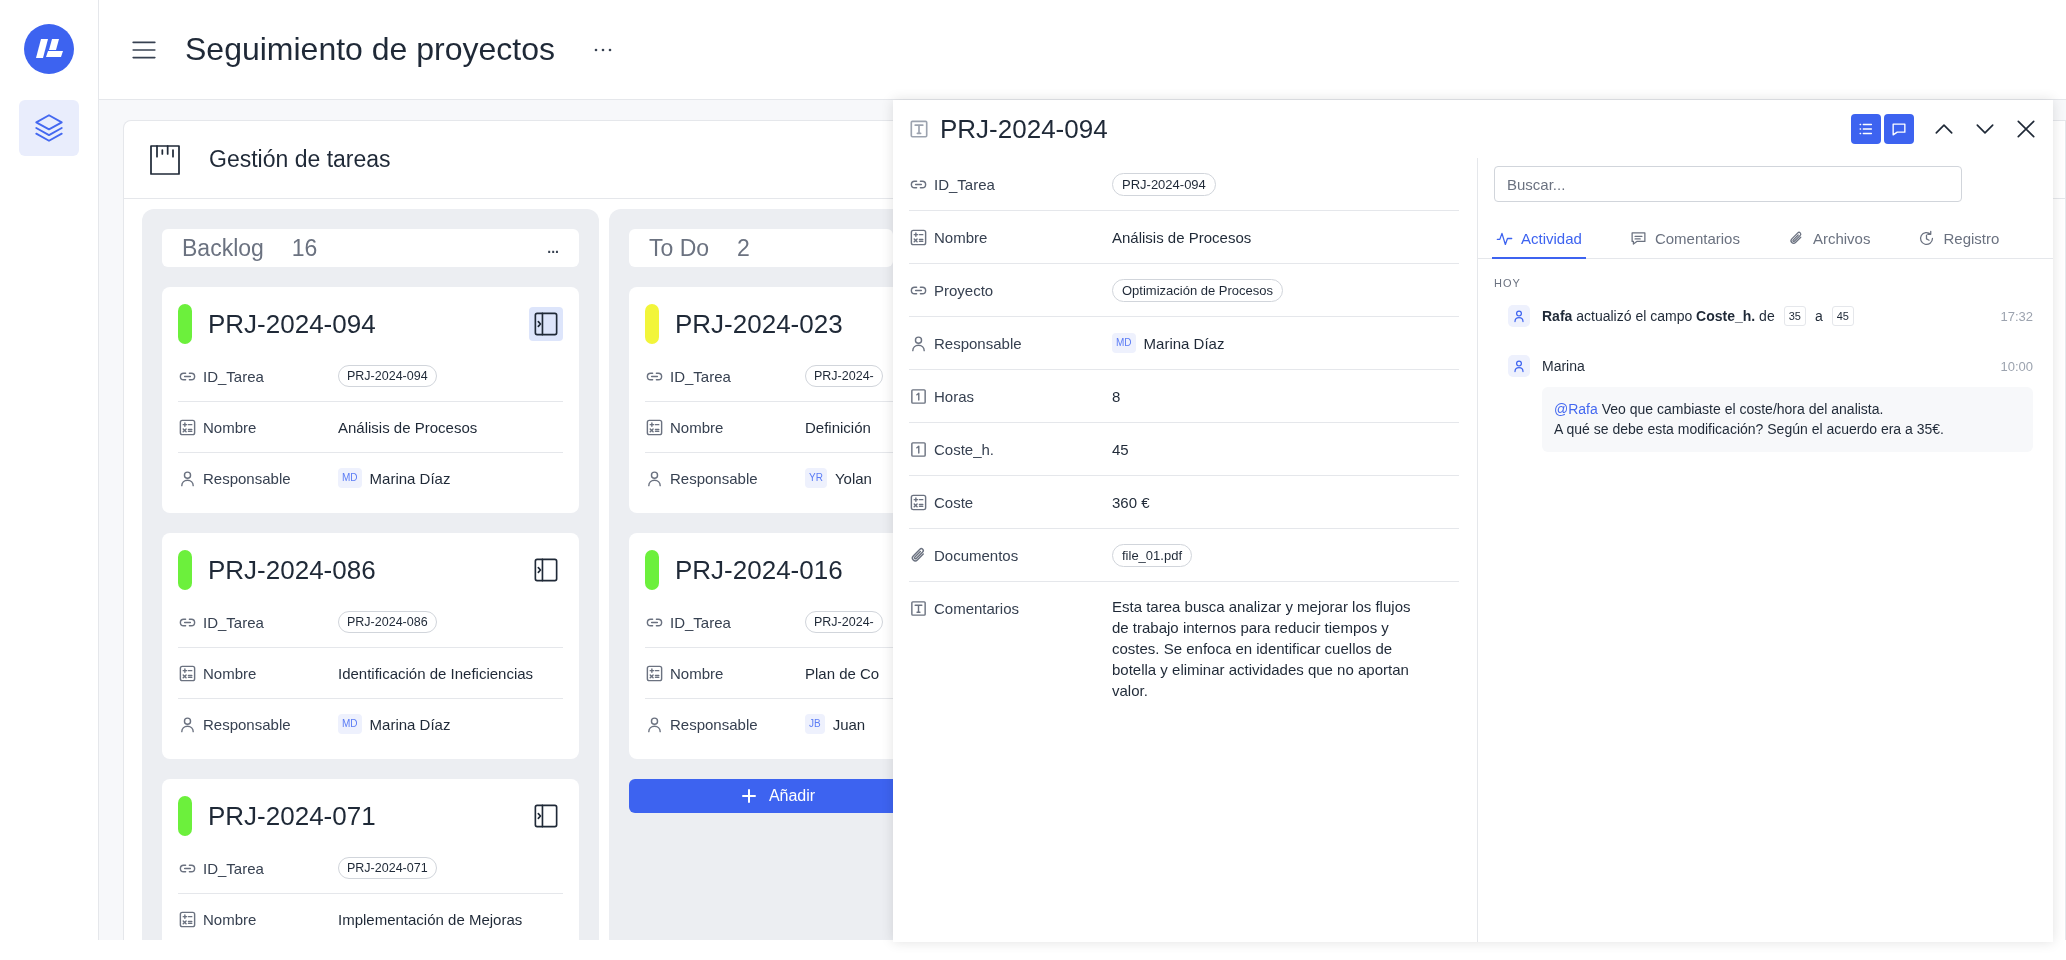 This screenshot has height=960, width=2066. What do you see at coordinates (1658, 316) in the screenshot?
I see `activity-text: Rafa actualizó el campo Coste_h. de` at bounding box center [1658, 316].